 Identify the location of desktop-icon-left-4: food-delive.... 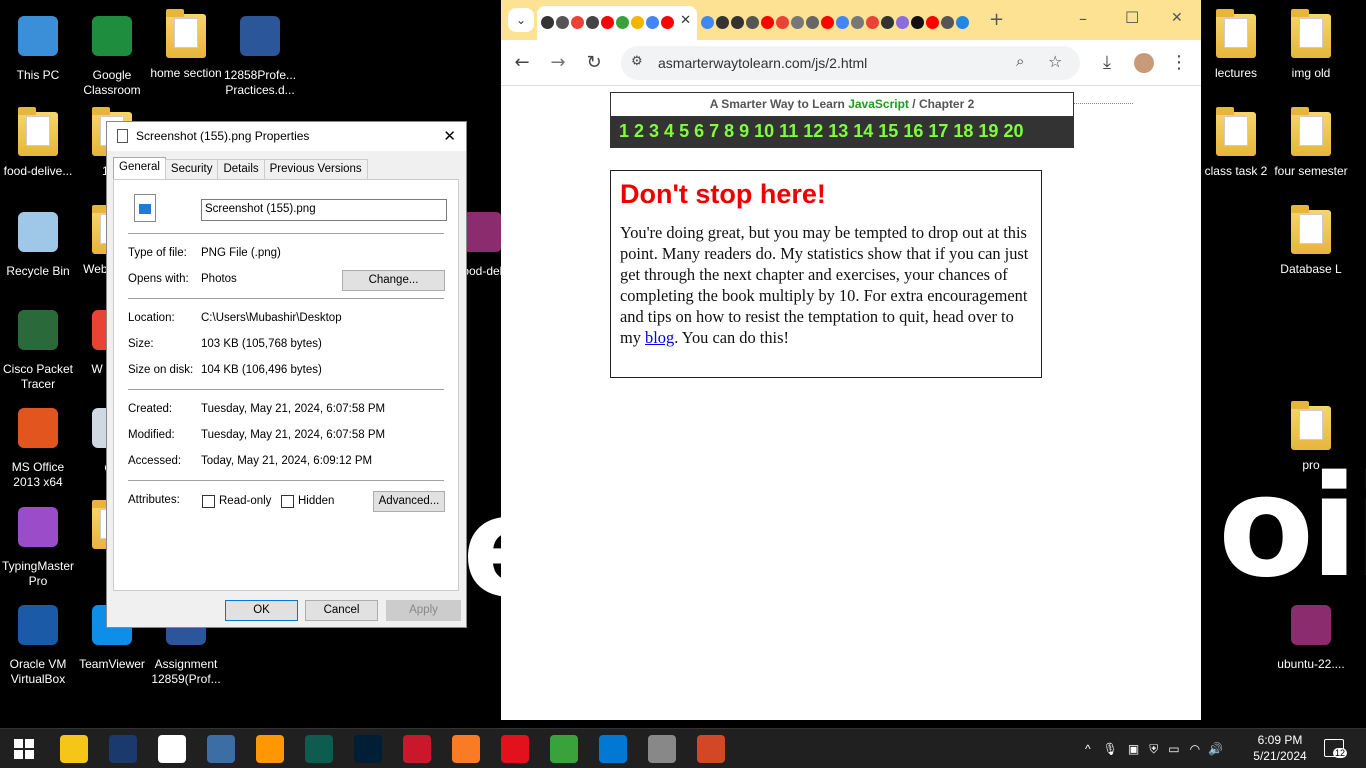
(38, 143).